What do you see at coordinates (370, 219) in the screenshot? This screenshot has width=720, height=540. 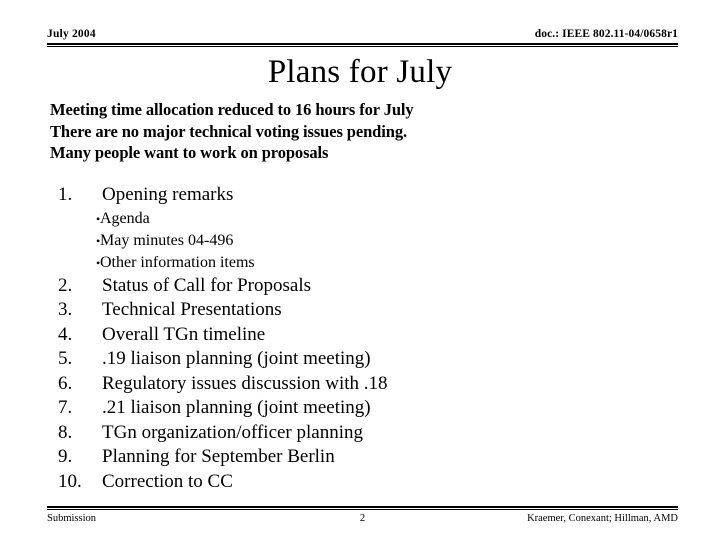 I see `sub-list-item: • Agenda` at bounding box center [370, 219].